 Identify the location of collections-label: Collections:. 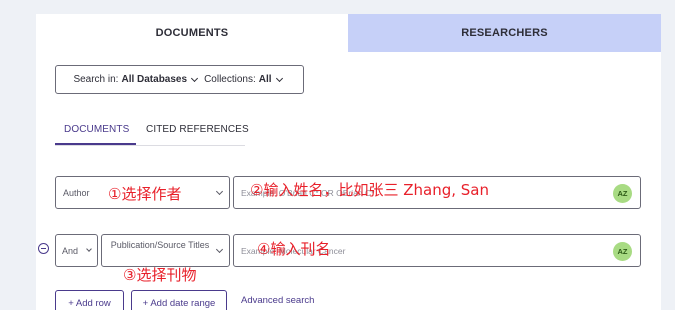
(230, 79).